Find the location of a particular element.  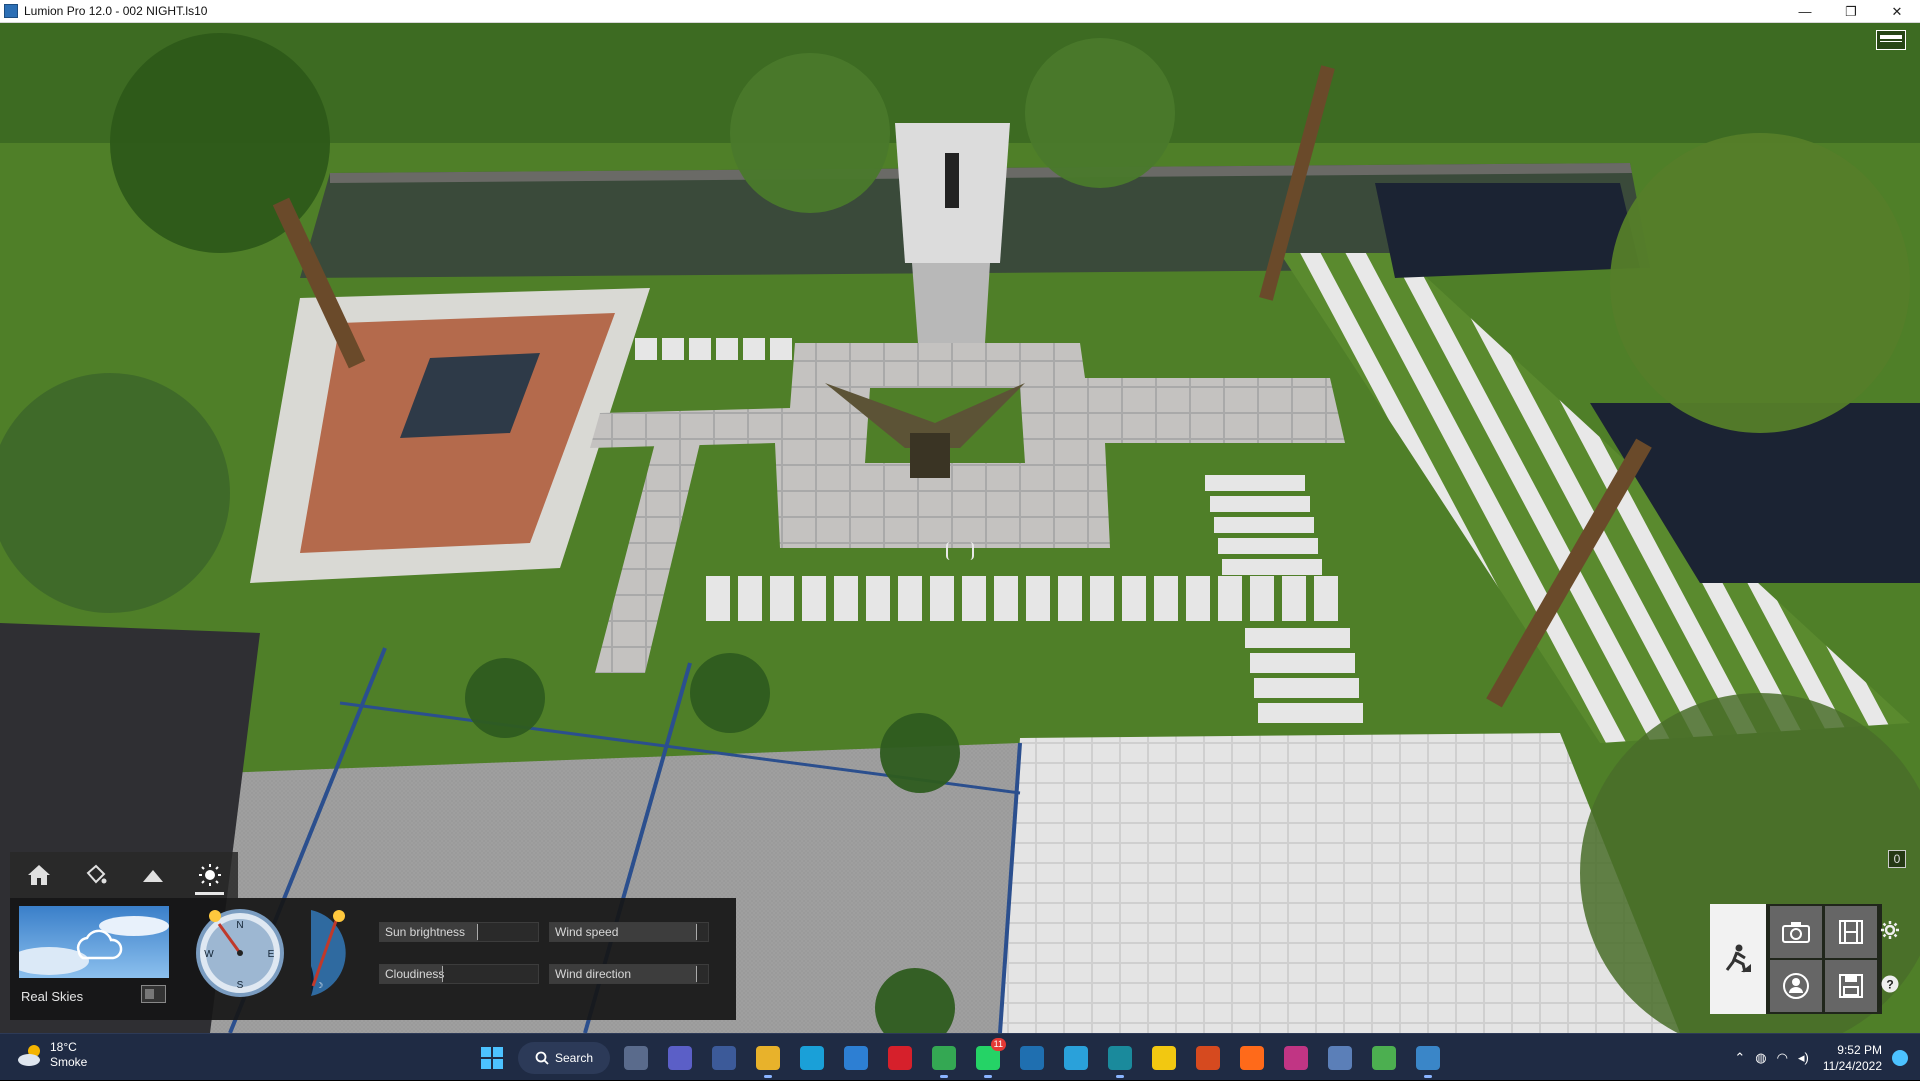

taskbar-app-telegram is located at coordinates (1076, 1057).